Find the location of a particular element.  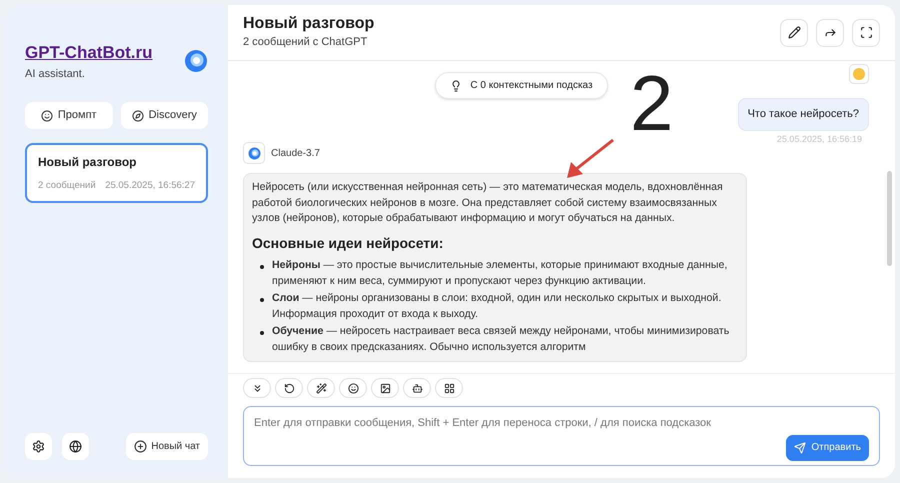

brand-subtitle: AI assistant. is located at coordinates (55, 74).